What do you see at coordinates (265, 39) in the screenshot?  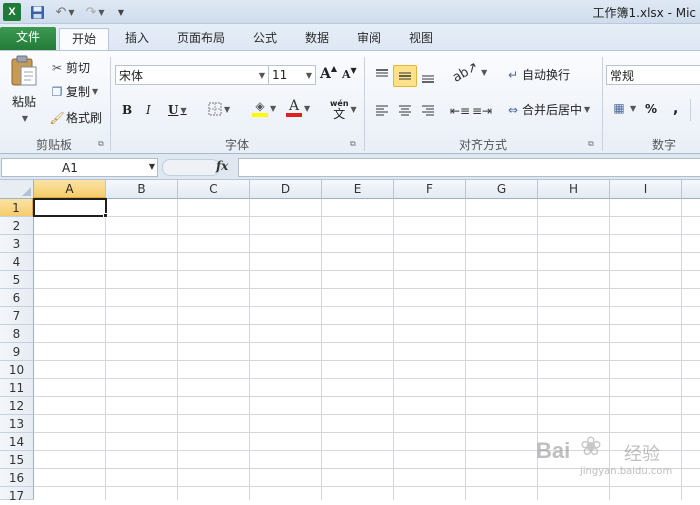 I see `tab-formulas: 公式` at bounding box center [265, 39].